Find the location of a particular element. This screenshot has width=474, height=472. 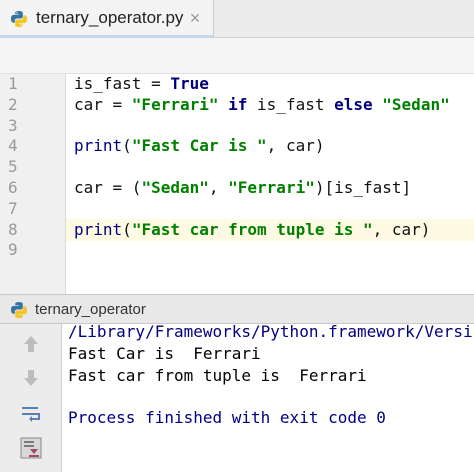

python-run-icon is located at coordinates (19, 310).